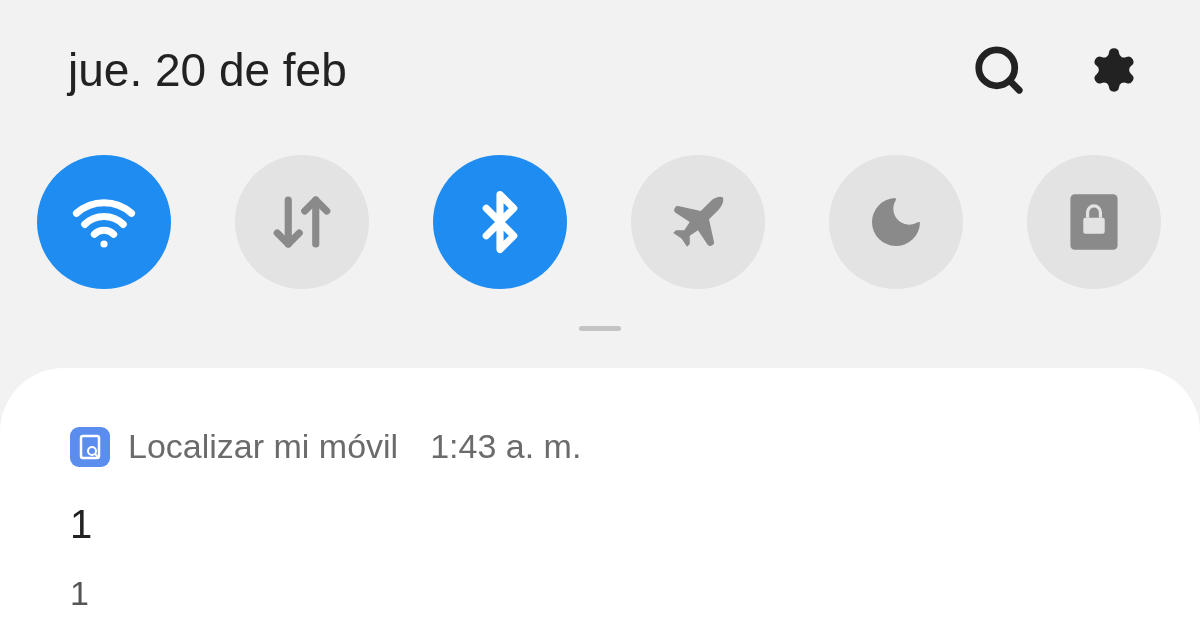  Describe the element at coordinates (999, 70) in the screenshot. I see `search-icon` at that location.